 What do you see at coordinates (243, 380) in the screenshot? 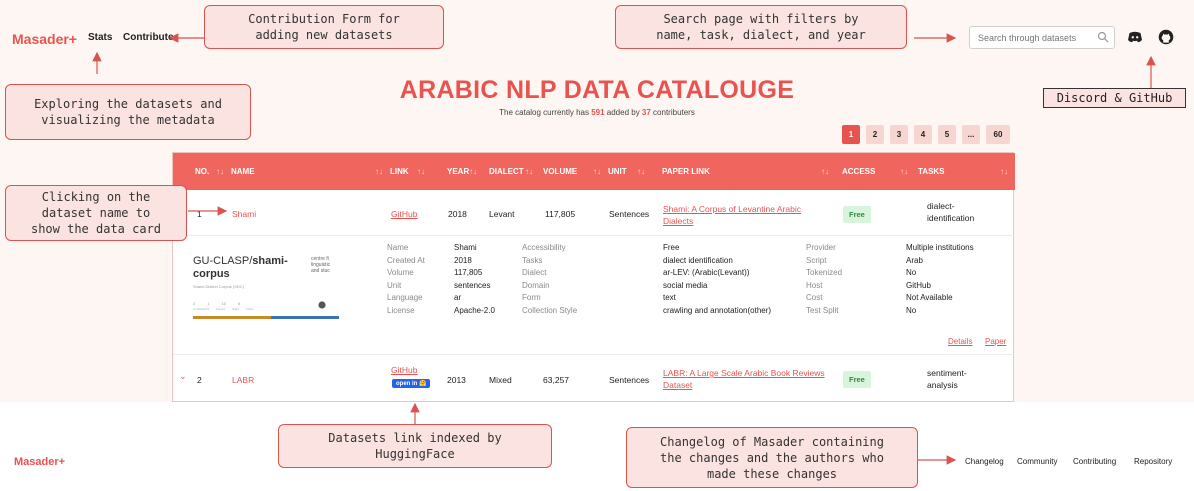
I see `dataset-name-link: LABR` at bounding box center [243, 380].